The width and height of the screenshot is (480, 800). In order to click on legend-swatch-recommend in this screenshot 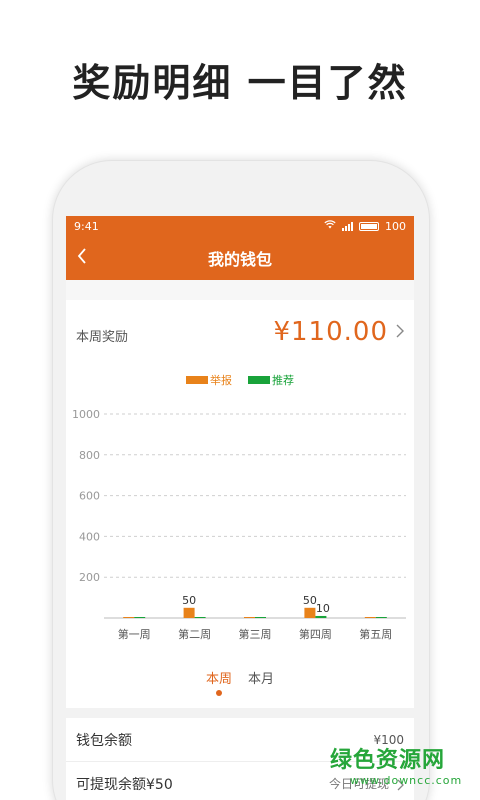, I will do `click(259, 380)`.